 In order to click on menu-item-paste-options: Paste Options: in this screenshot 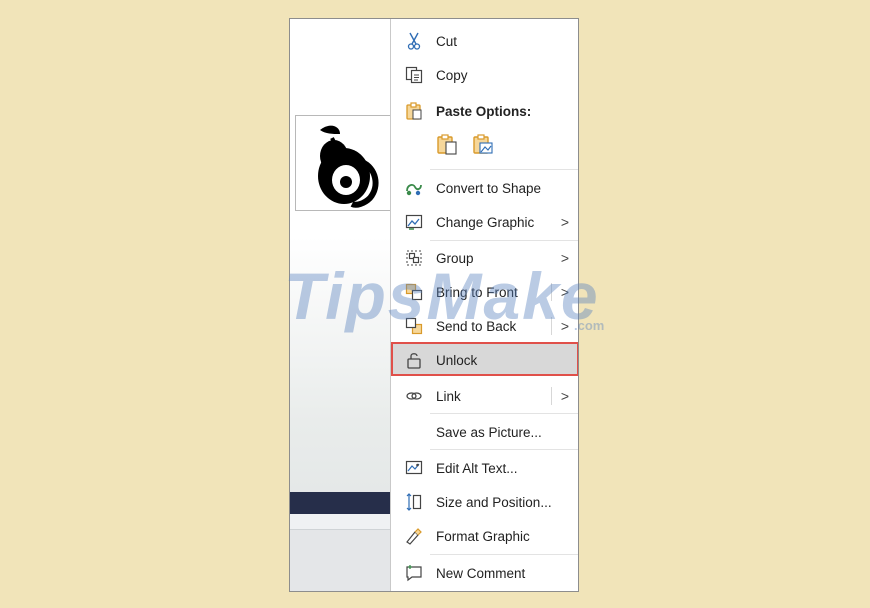, I will do `click(484, 111)`.